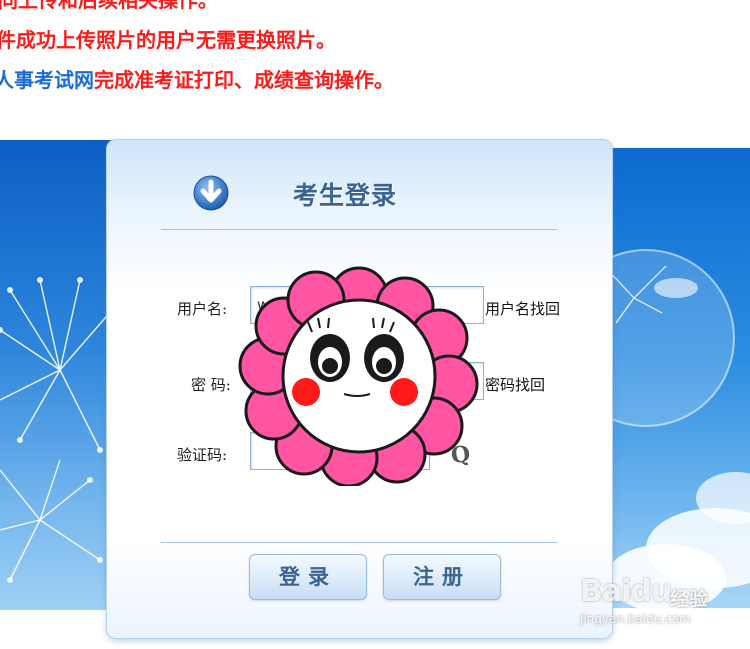 This screenshot has width=750, height=649. I want to click on watermark-logo: Baidu, so click(626, 591).